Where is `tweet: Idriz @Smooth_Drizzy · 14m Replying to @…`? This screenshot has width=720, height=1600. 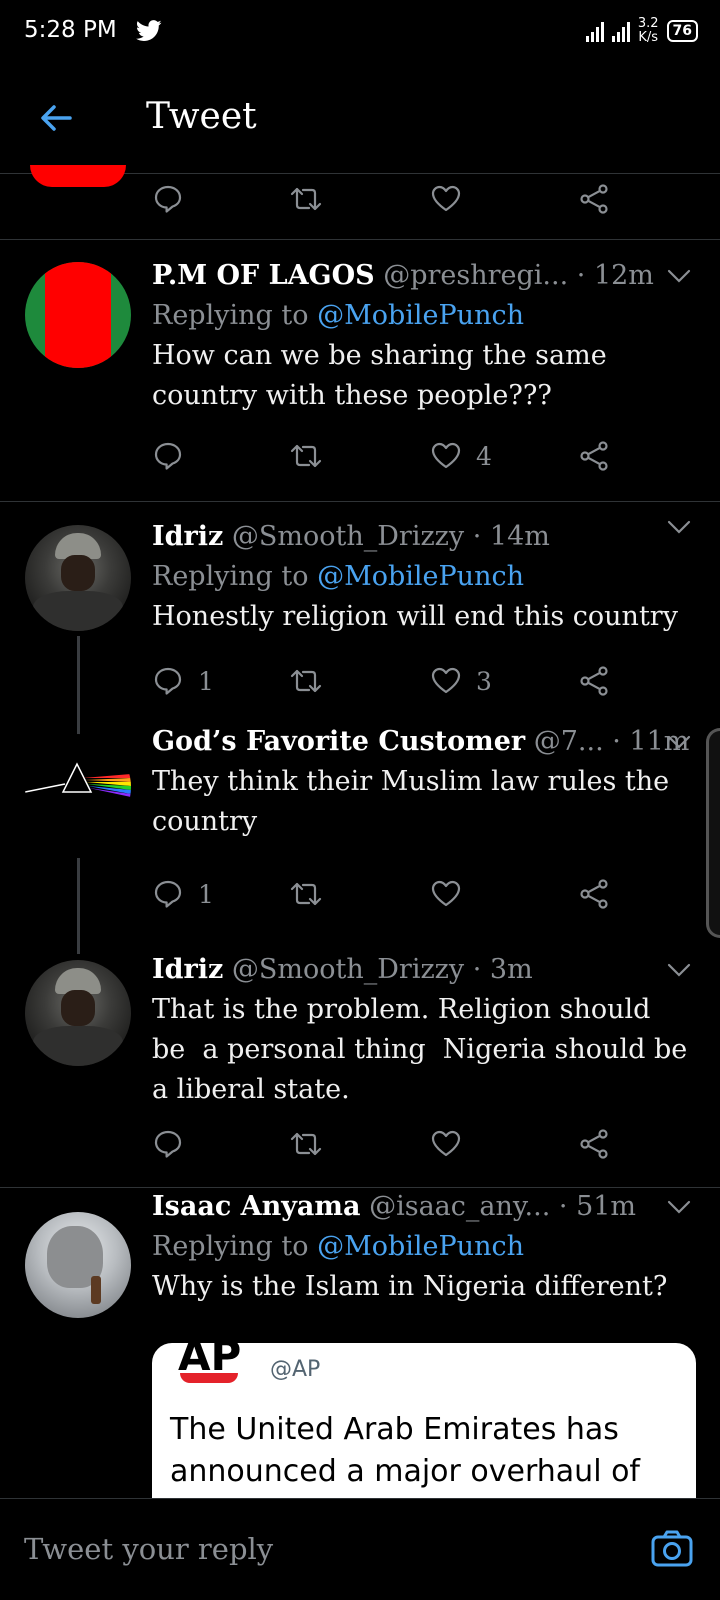
tweet: Idriz @Smooth_Drizzy · 14m Replying to @… is located at coordinates (360, 613).